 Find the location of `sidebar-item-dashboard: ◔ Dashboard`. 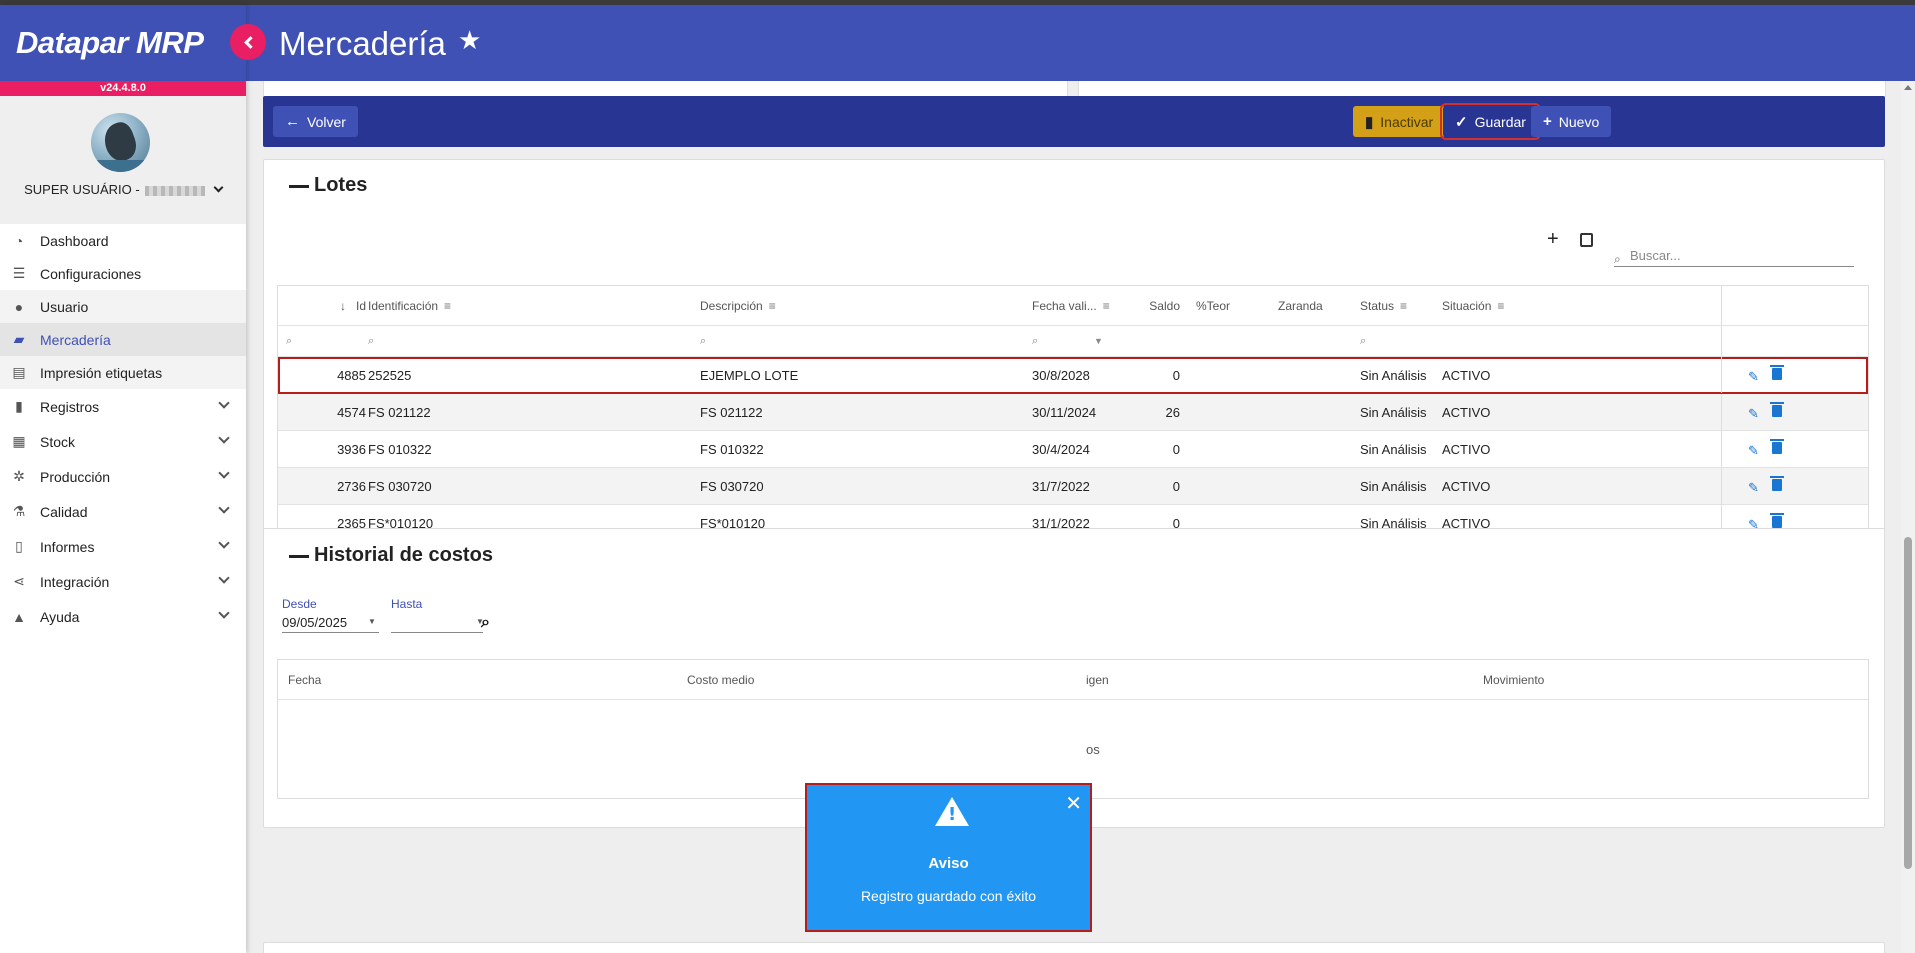

sidebar-item-dashboard: ◔ Dashboard is located at coordinates (123, 240).